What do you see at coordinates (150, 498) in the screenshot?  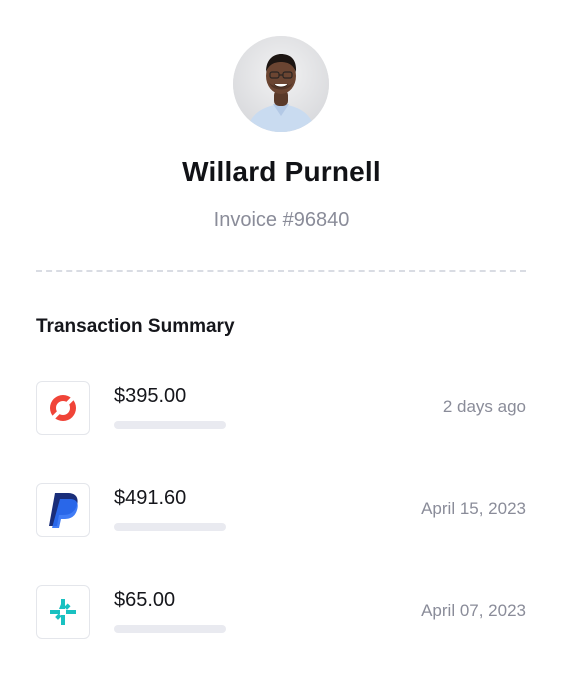 I see `transaction-amount: $491.60` at bounding box center [150, 498].